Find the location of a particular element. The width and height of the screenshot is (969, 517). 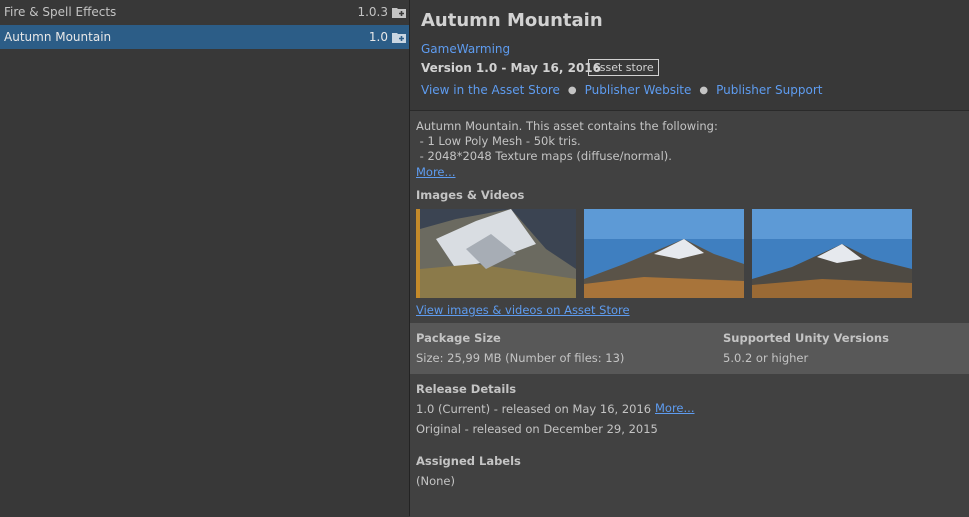

description-line: - 1 Low Poly Mesh - 50k tris. is located at coordinates (498, 141).